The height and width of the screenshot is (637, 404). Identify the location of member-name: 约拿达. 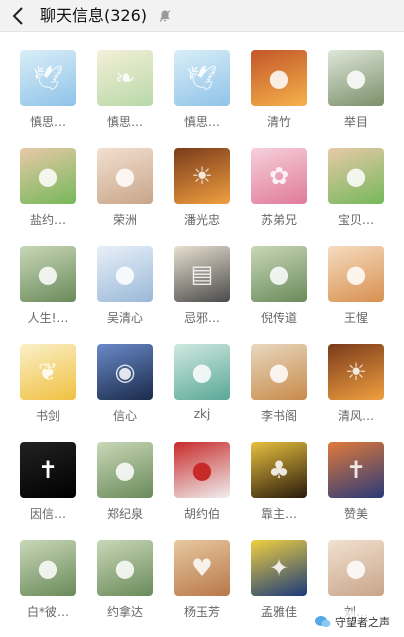
(124, 612).